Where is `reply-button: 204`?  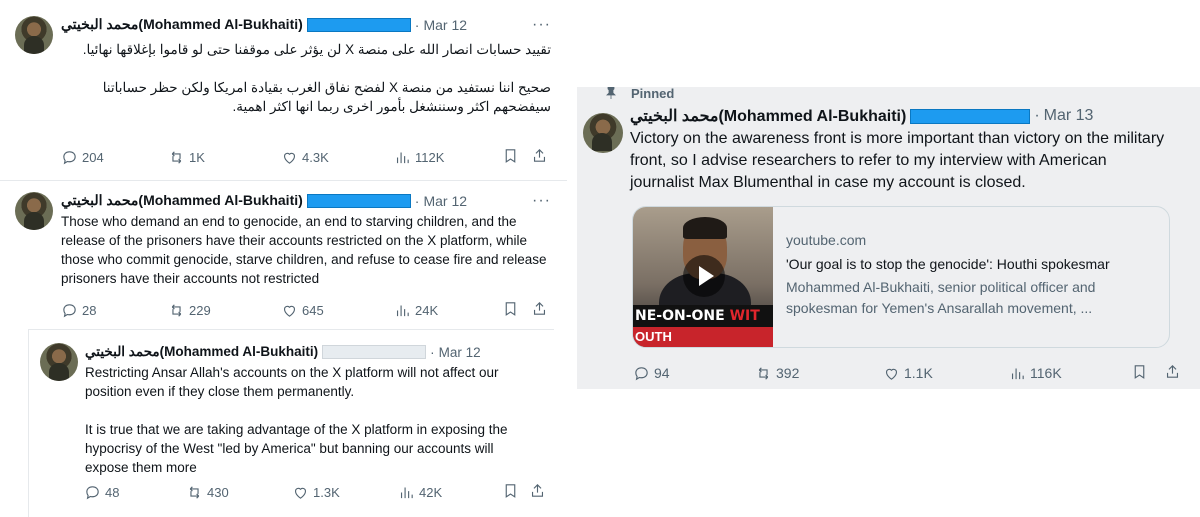 reply-button: 204 is located at coordinates (82, 157).